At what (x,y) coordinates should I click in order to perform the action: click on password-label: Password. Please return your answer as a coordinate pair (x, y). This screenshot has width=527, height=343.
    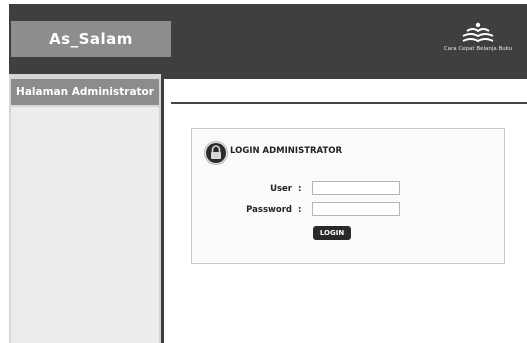
    Looking at the image, I should click on (269, 210).